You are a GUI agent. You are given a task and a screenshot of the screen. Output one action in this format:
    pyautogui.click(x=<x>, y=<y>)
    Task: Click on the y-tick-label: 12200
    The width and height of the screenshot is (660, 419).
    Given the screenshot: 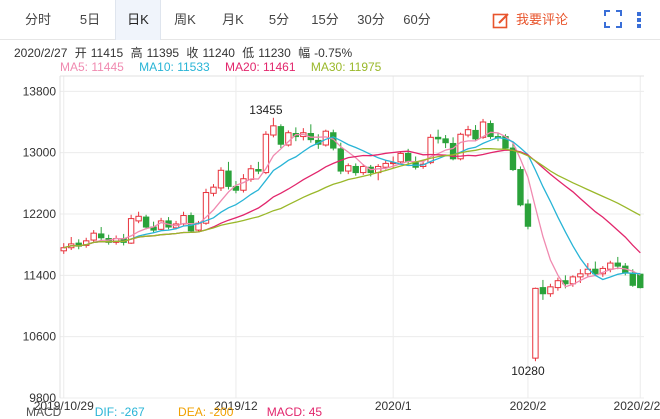 What is the action you would take?
    pyautogui.click(x=40, y=214)
    